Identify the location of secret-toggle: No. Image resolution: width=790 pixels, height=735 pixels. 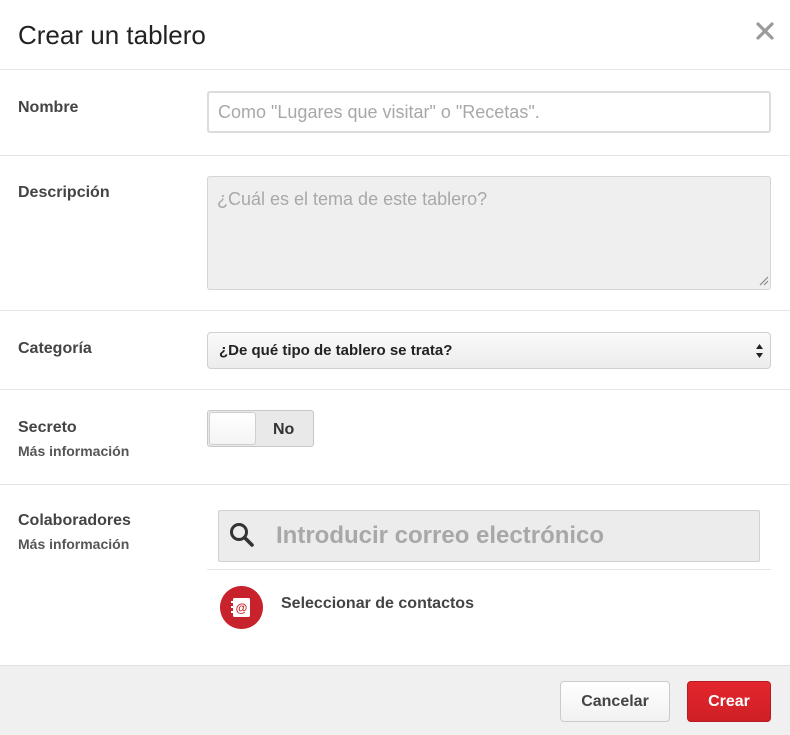
(260, 428).